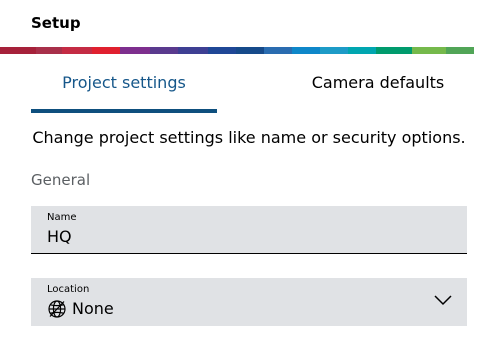  I want to click on active-tab-indicator, so click(124, 111).